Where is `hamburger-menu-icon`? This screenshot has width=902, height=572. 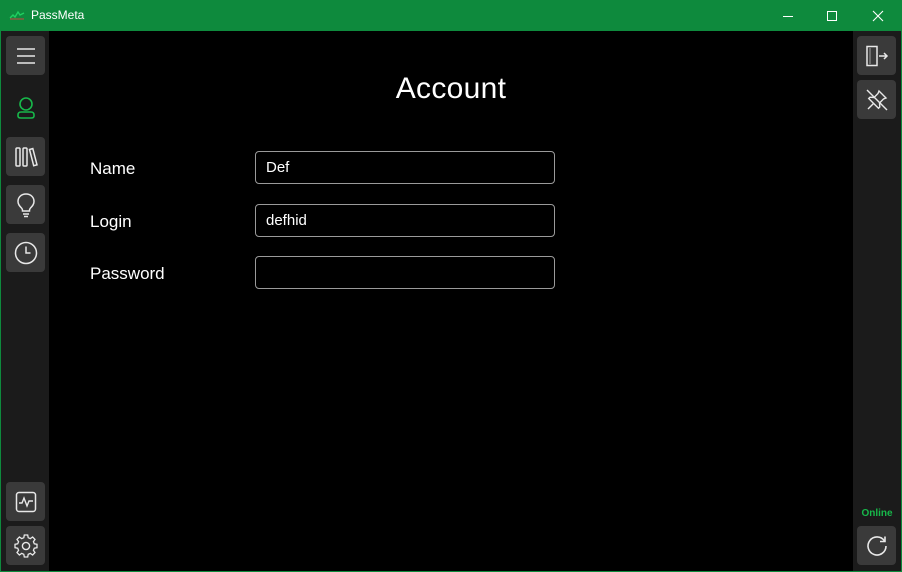 hamburger-menu-icon is located at coordinates (25, 55).